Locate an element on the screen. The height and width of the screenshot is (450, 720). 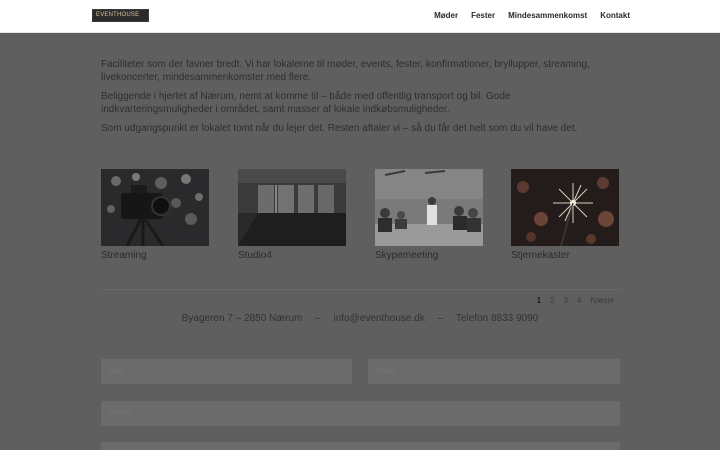
gallery-item-skypemeeting: Skypemeeting is located at coordinates (429, 215).